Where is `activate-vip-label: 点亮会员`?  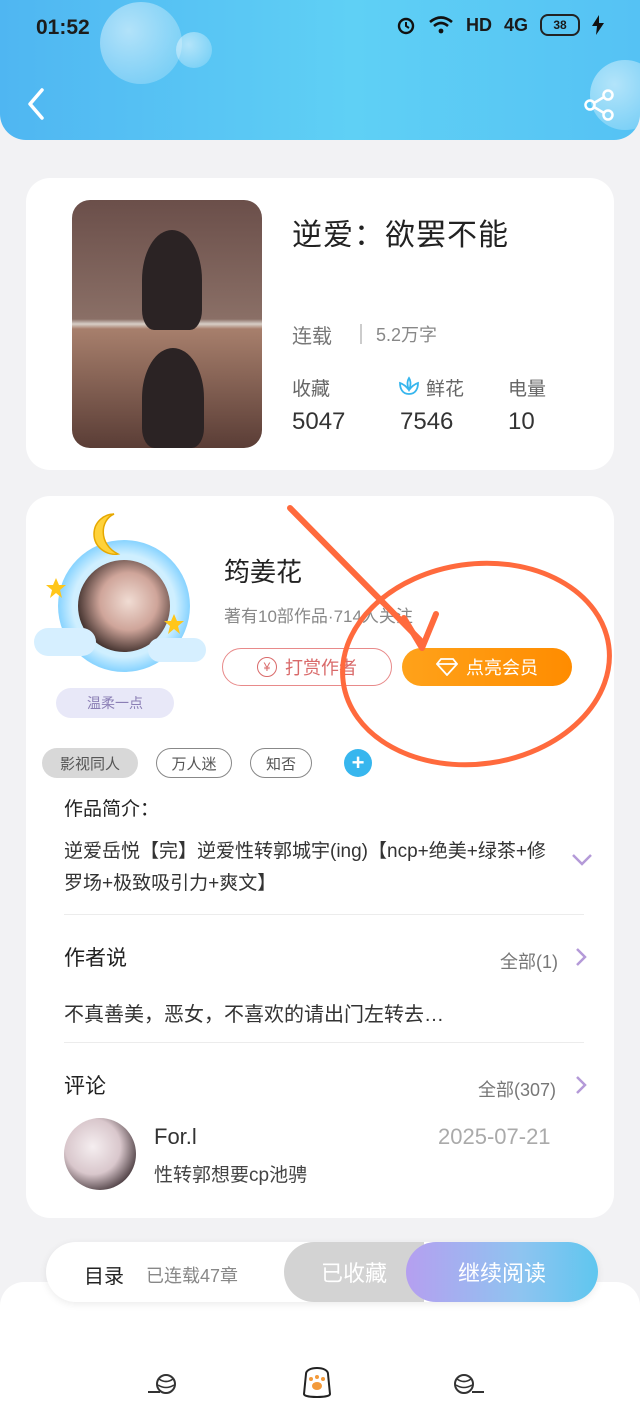
activate-vip-label: 点亮会员 is located at coordinates (502, 668).